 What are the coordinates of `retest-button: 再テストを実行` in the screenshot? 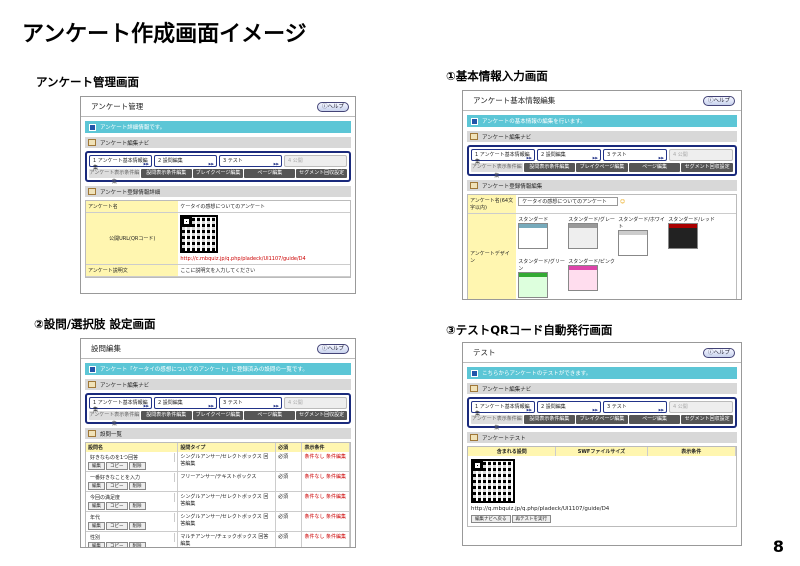 It's located at (531, 519).